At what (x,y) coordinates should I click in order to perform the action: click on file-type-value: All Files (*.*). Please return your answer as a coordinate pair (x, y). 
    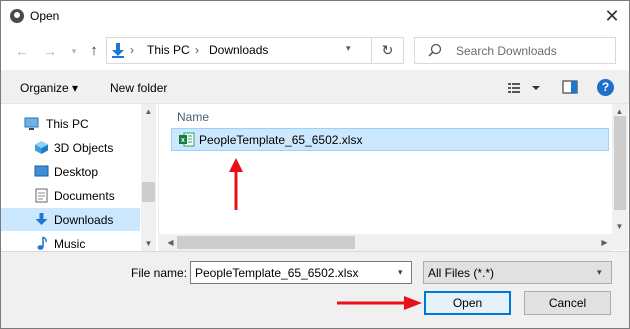
    Looking at the image, I should click on (461, 273).